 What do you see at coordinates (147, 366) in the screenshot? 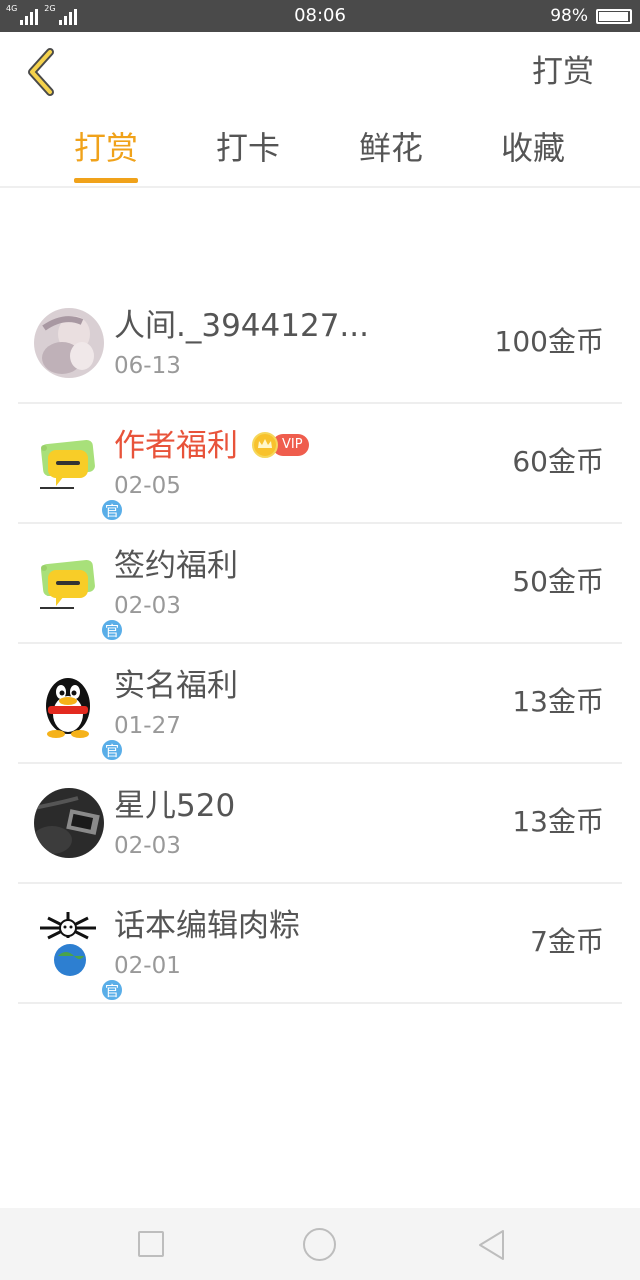
I see `reward-date: 06-13` at bounding box center [147, 366].